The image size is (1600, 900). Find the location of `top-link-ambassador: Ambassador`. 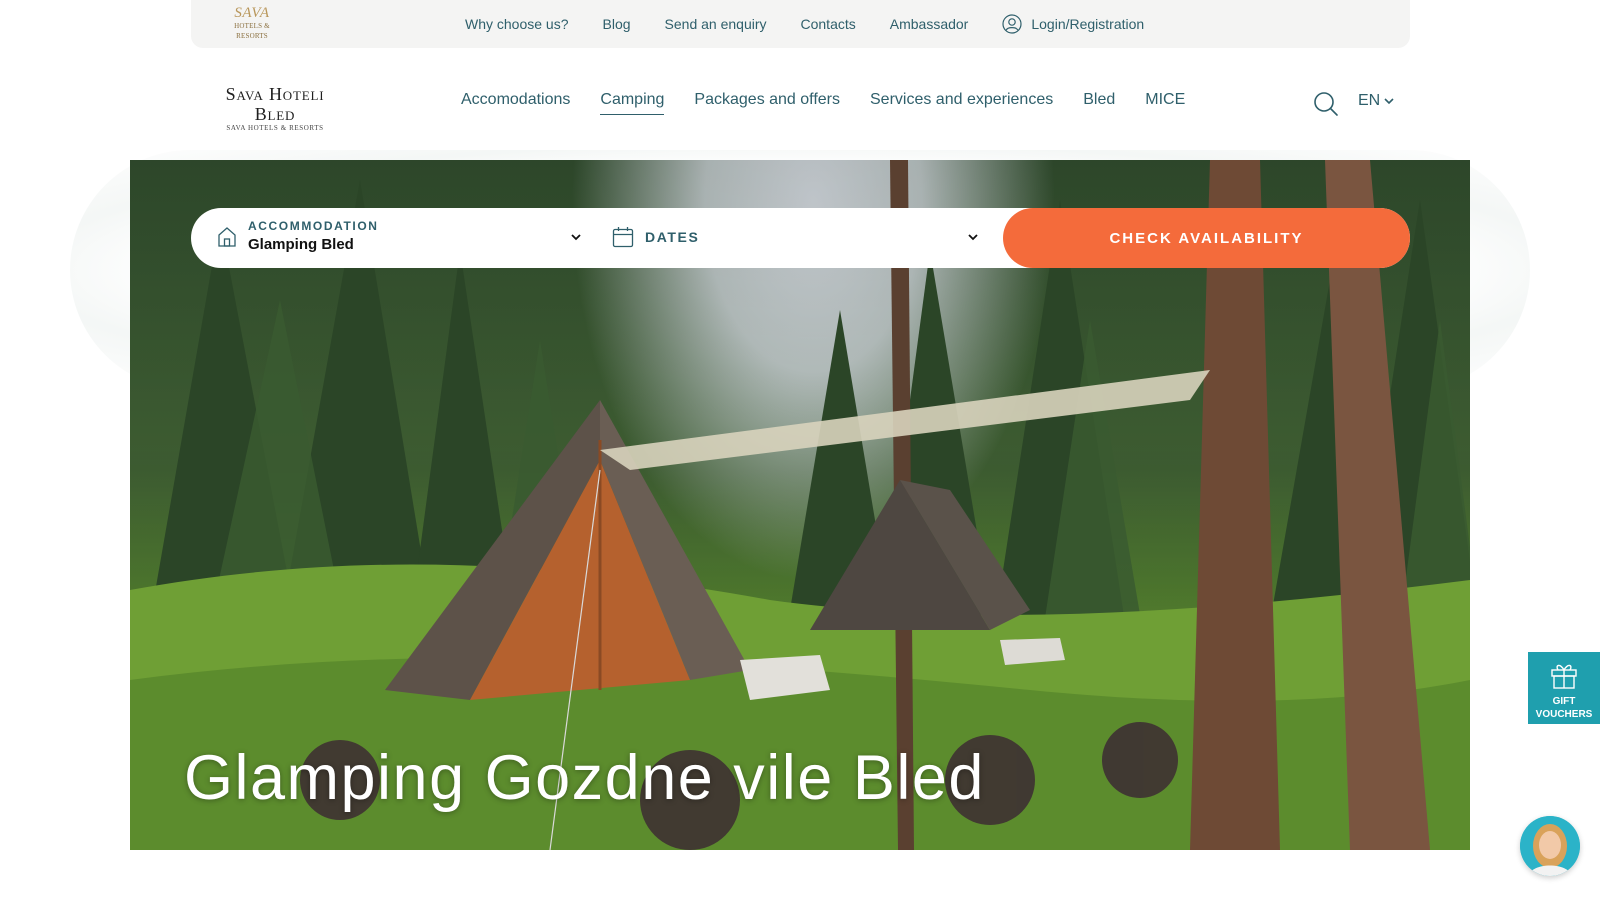

top-link-ambassador: Ambassador is located at coordinates (929, 24).